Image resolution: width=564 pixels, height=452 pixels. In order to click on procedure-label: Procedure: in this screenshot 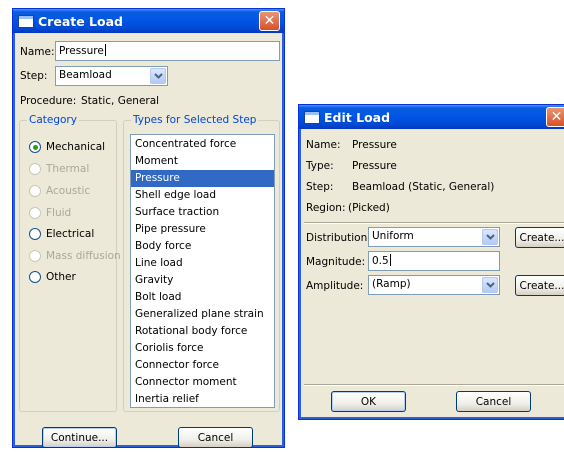, I will do `click(48, 101)`.